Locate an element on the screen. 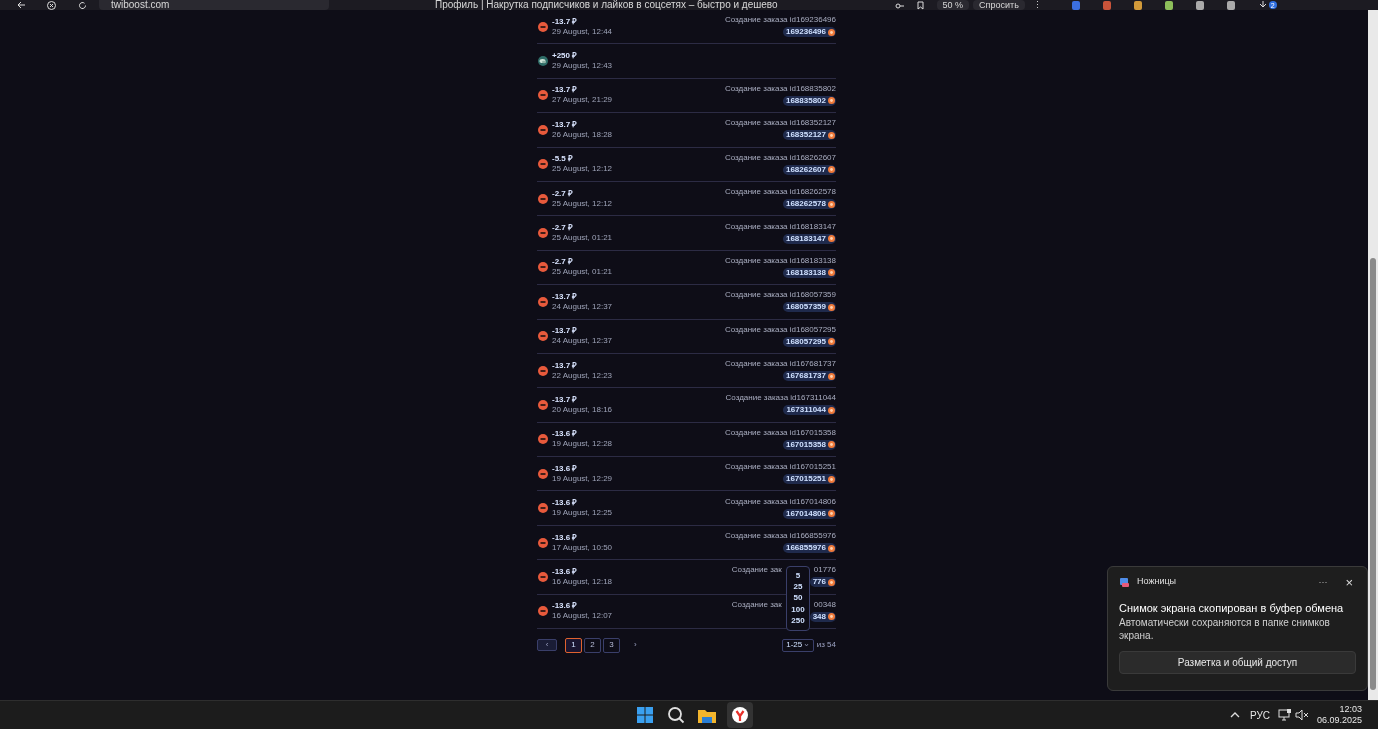  previous-page-button: ‹ is located at coordinates (547, 645).